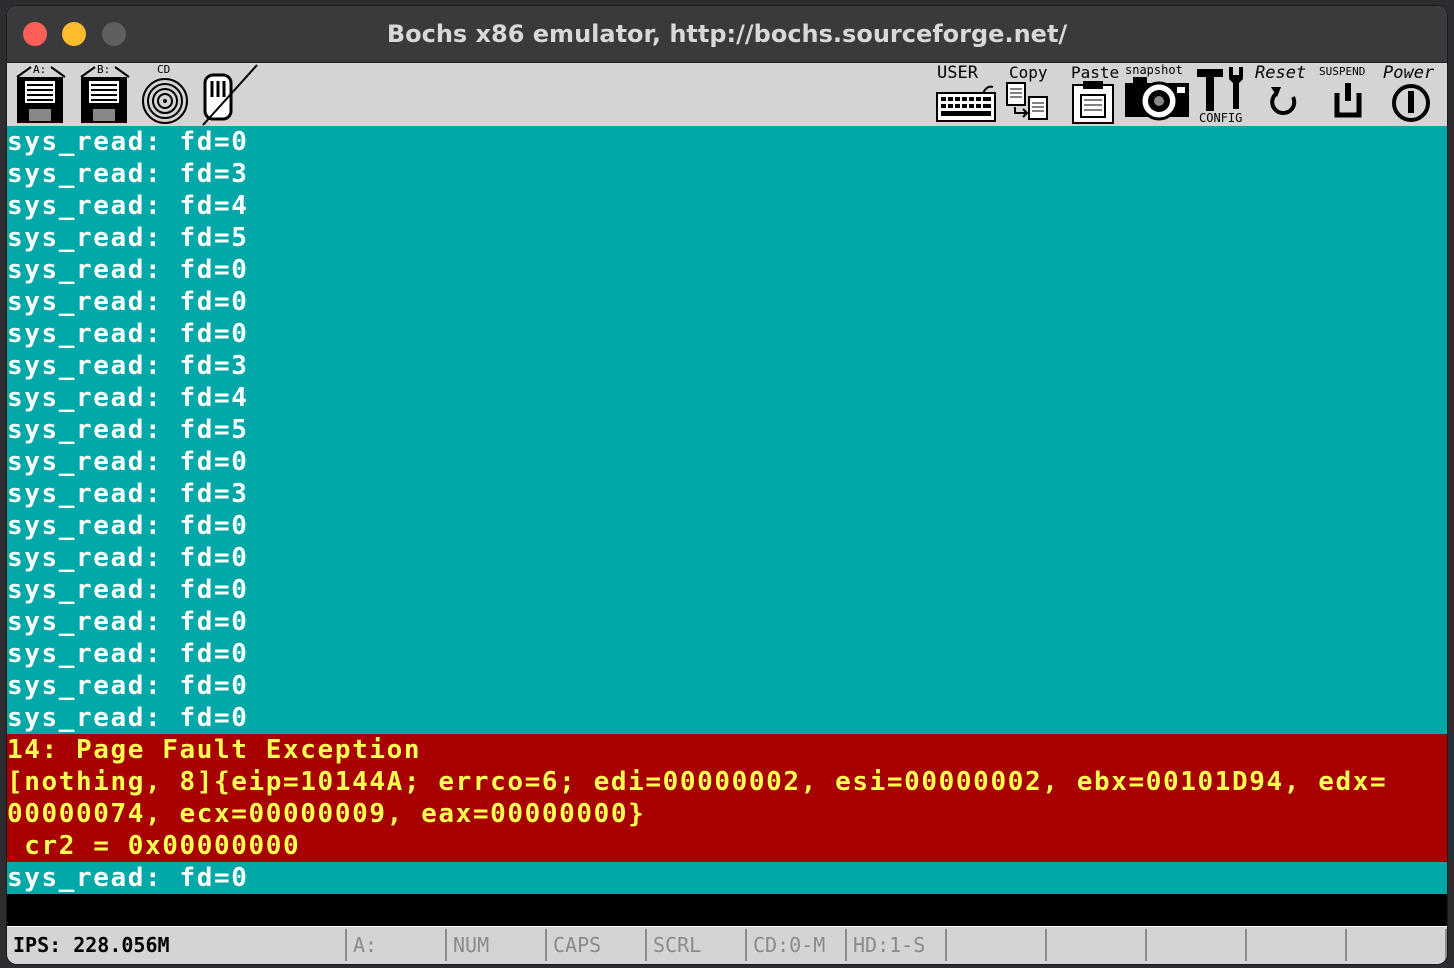 Image resolution: width=1454 pixels, height=968 pixels. Describe the element at coordinates (1411, 103) in the screenshot. I see `power-icon` at that location.